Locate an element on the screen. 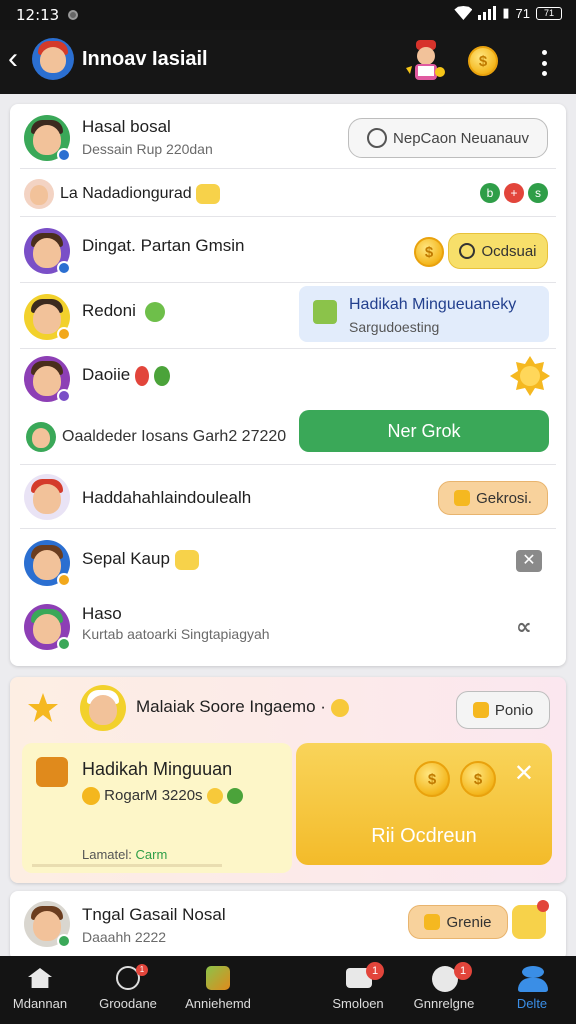  contact-action-button: NepCaon Neuanauv is located at coordinates (448, 138).